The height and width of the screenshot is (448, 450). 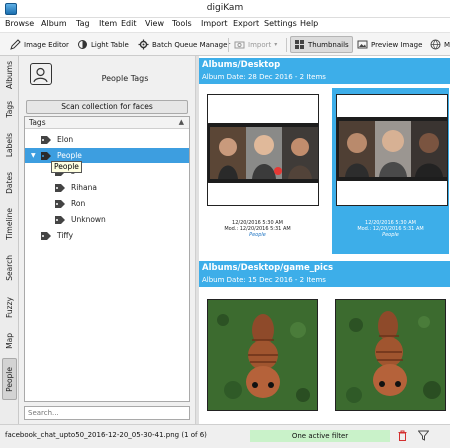 What do you see at coordinates (362, 44) in the screenshot?
I see `image-icon` at bounding box center [362, 44].